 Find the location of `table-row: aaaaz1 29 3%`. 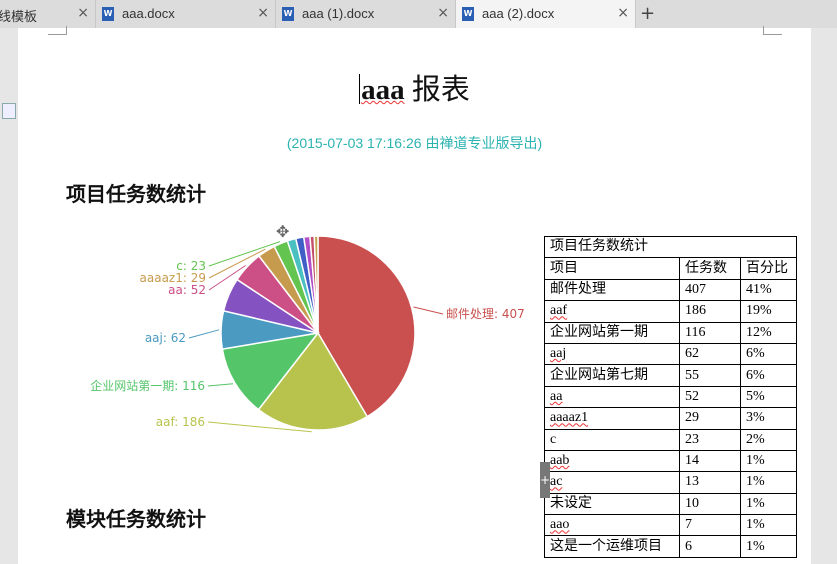

table-row: aaaaz1 29 3% is located at coordinates (670, 418).